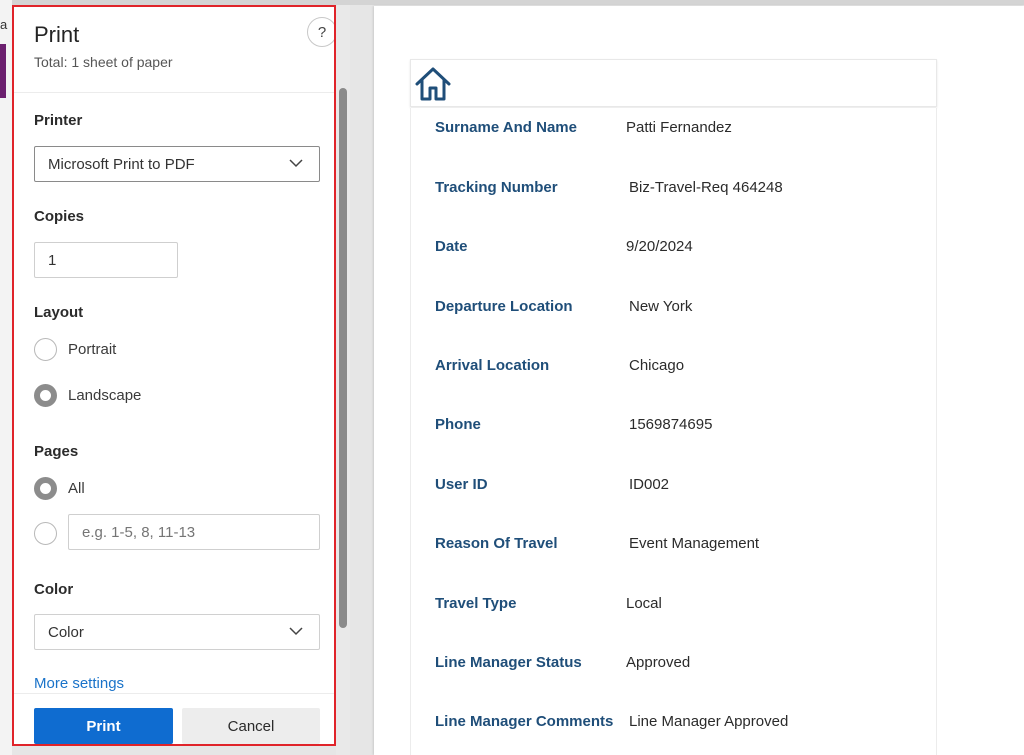 This screenshot has height=755, width=1024. What do you see at coordinates (3, 71) in the screenshot?
I see `background-app-accent` at bounding box center [3, 71].